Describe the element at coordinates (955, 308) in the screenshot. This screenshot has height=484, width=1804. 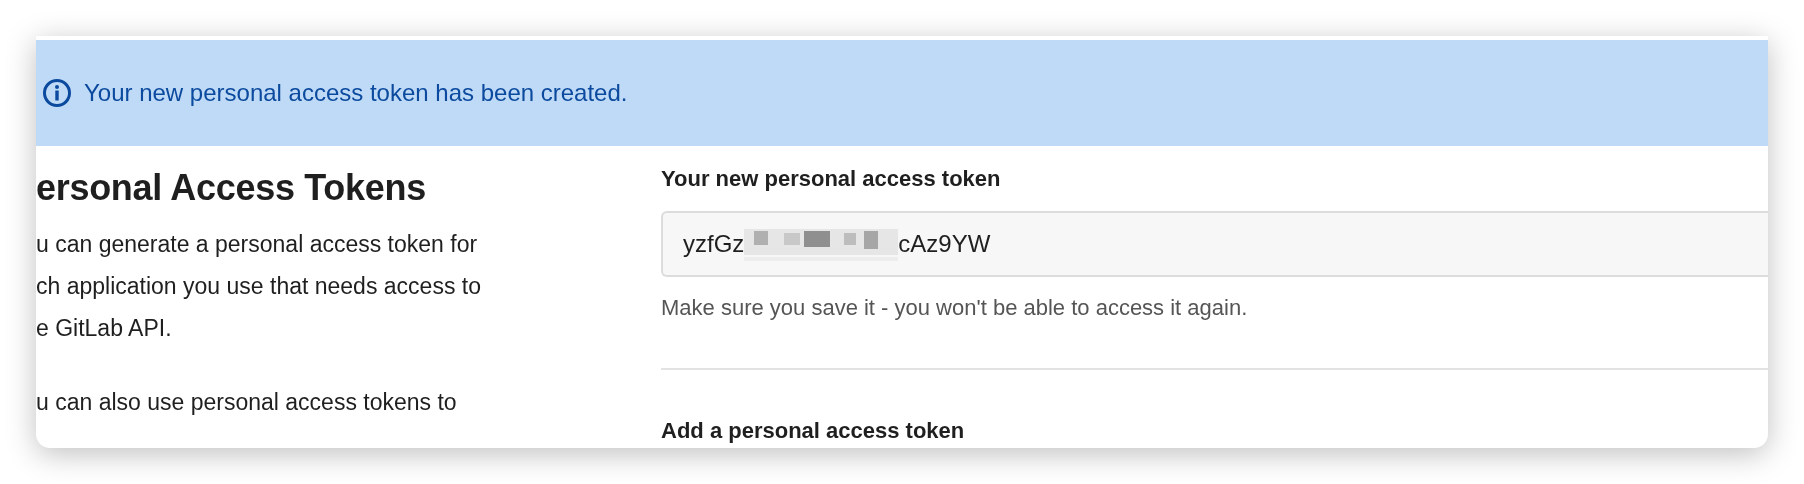
I see `help-text: Make sure you save it - you won't be able to access it again.` at that location.